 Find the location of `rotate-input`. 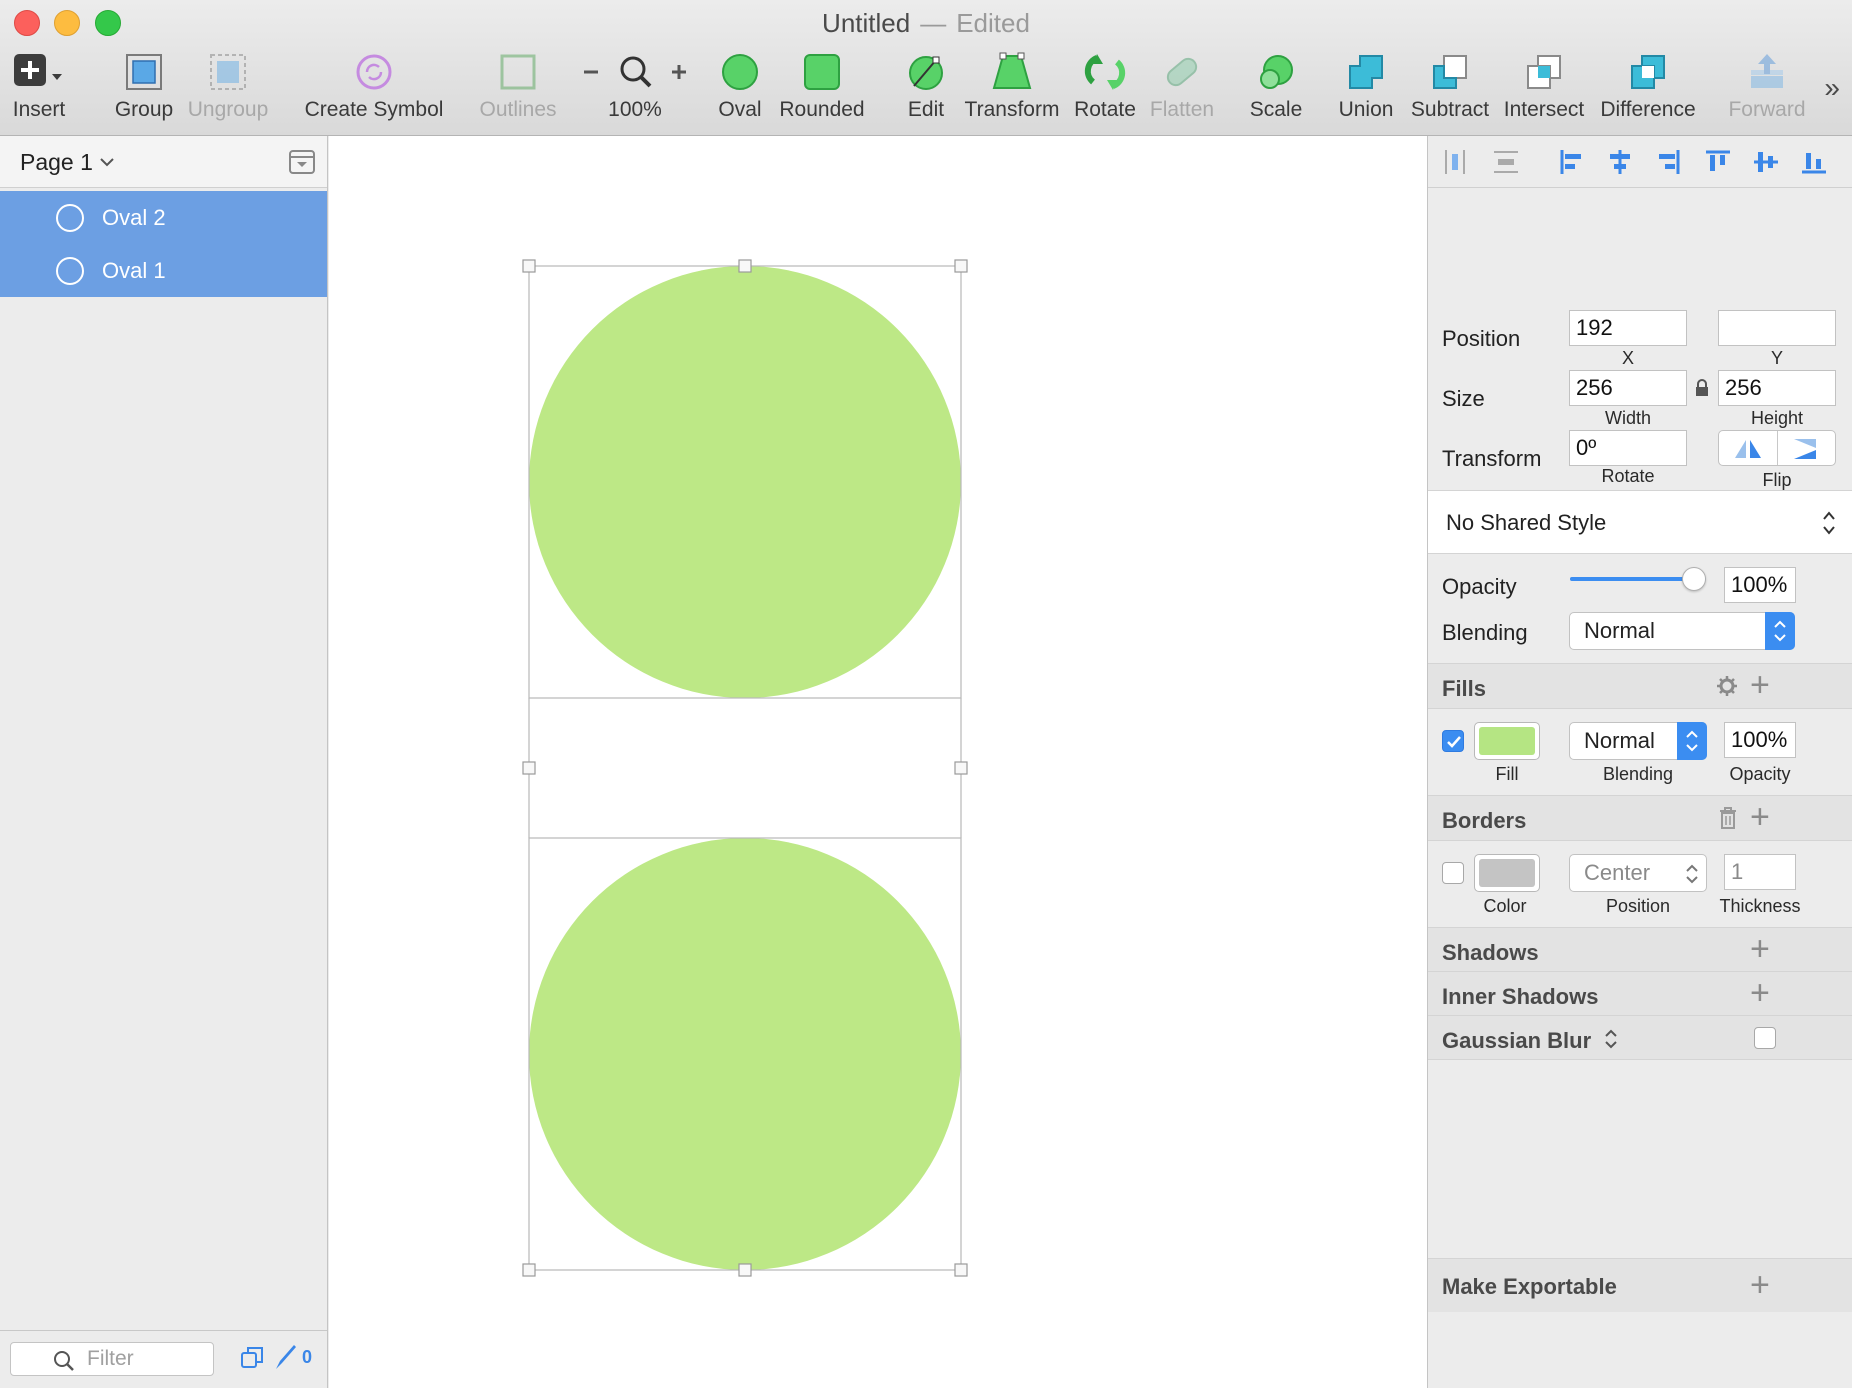

rotate-input is located at coordinates (1628, 448).